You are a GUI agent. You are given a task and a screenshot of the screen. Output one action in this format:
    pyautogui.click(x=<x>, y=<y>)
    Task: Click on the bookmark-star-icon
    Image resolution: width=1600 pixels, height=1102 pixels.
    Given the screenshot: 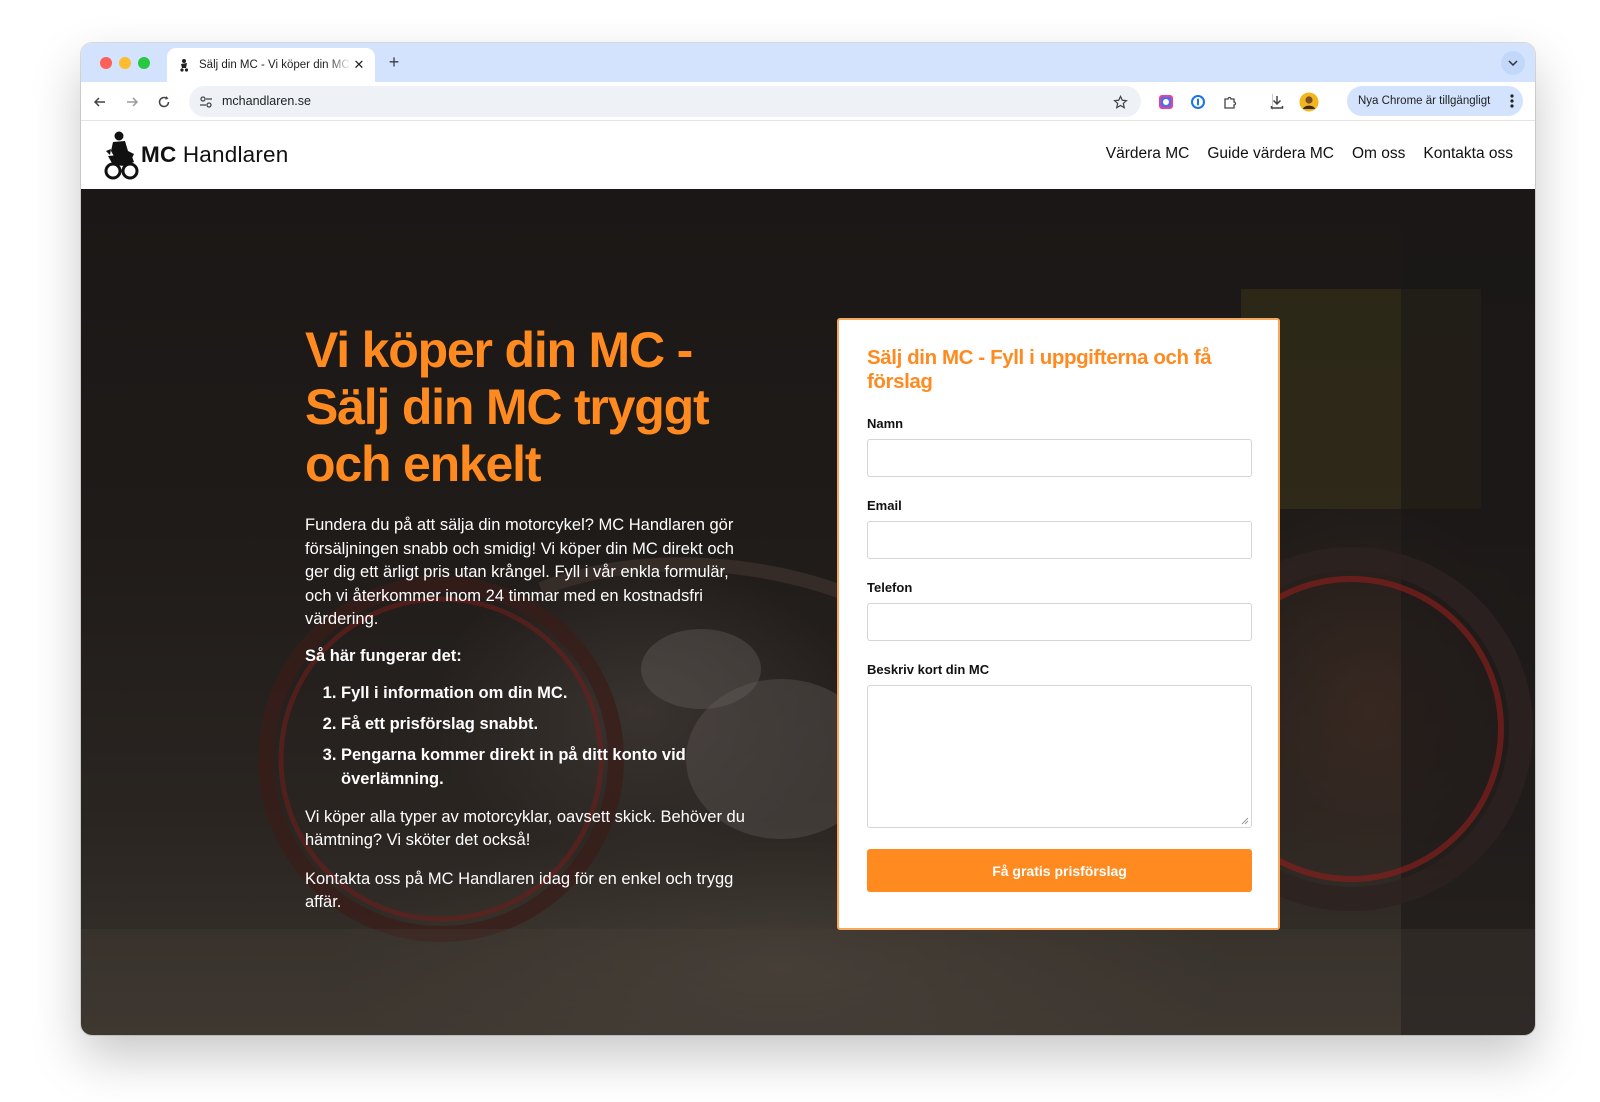 What is the action you would take?
    pyautogui.click(x=1120, y=102)
    